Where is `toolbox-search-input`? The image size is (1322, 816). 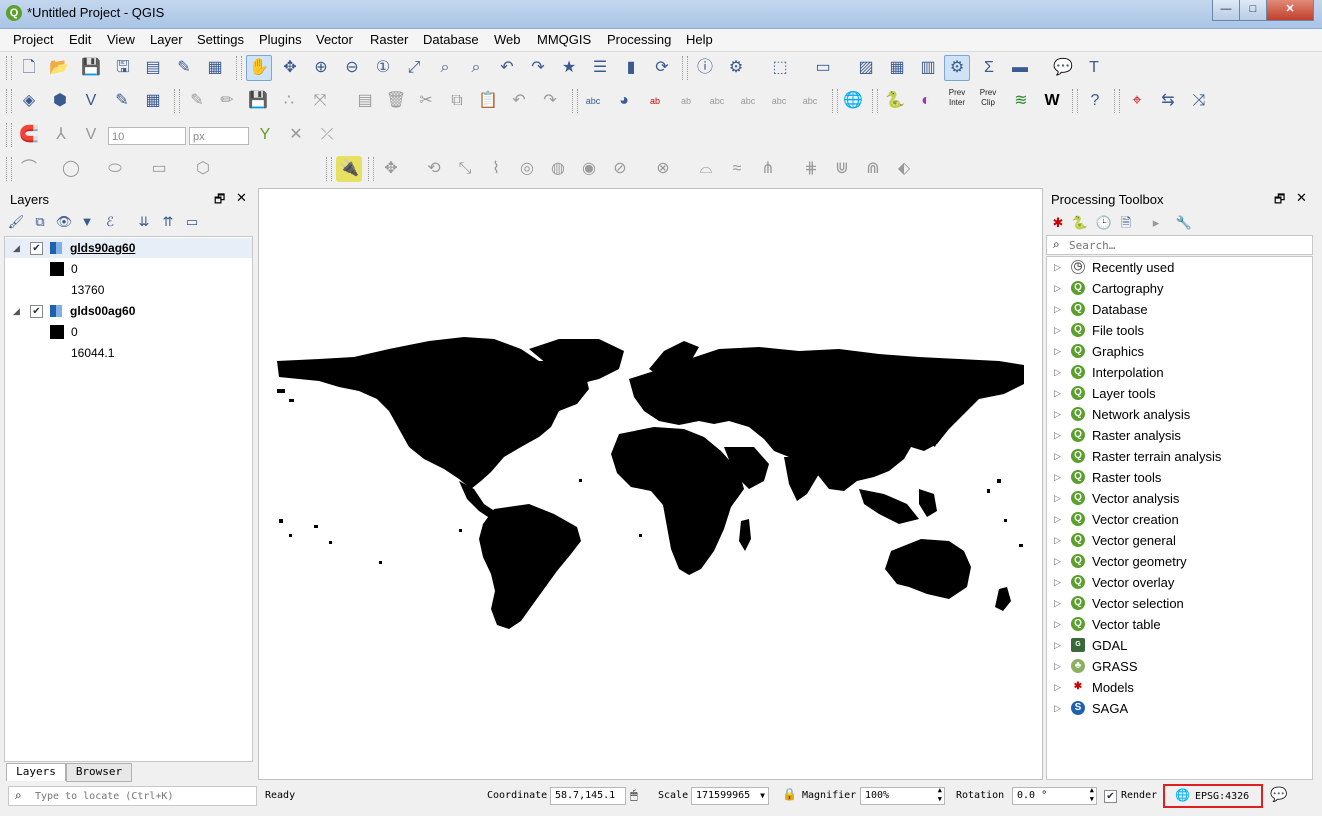
toolbox-search-input is located at coordinates (1184, 245).